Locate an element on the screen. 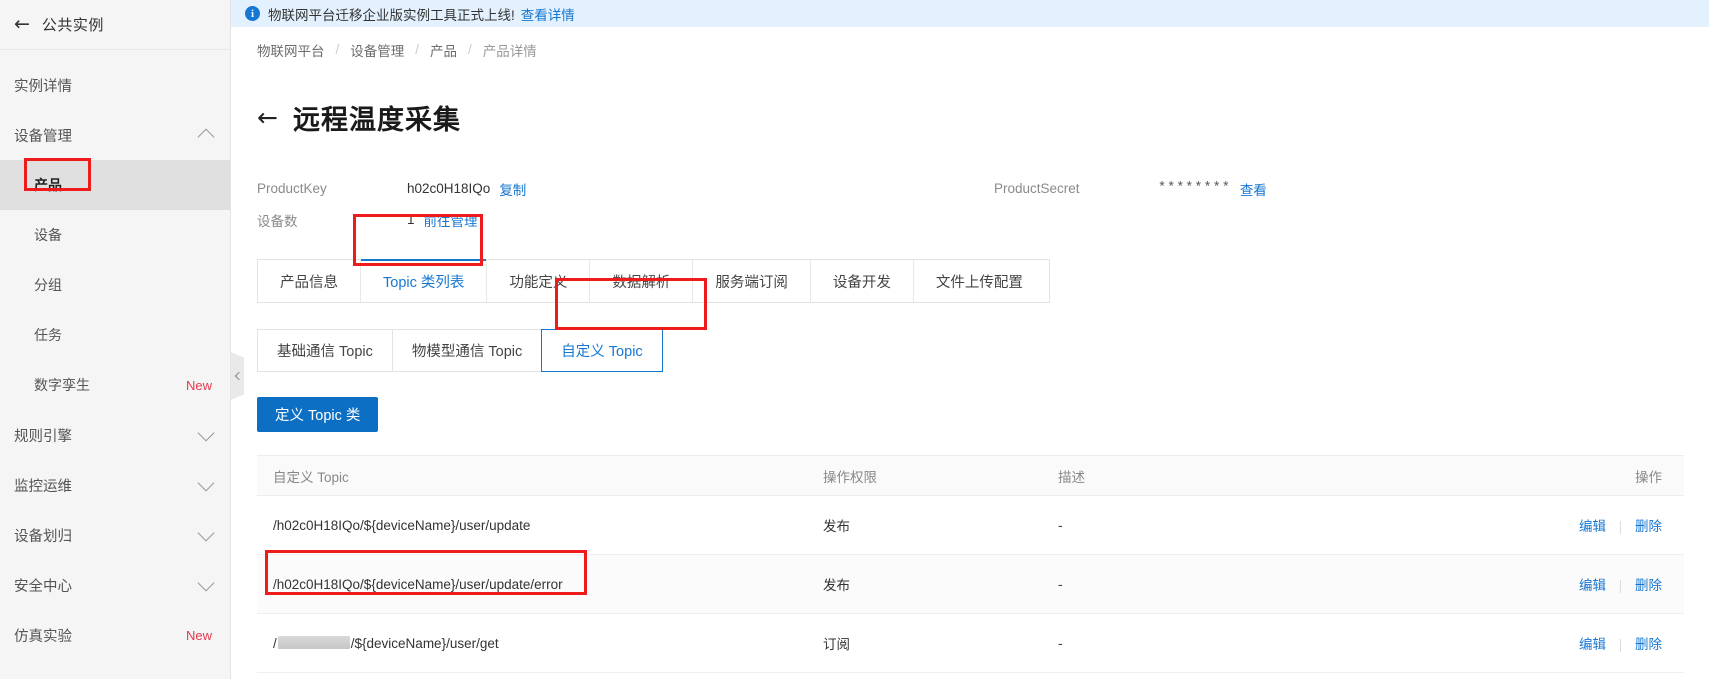 Image resolution: width=1709 pixels, height=679 pixels. define-topic-class-button: 定义 Topic 类 is located at coordinates (318, 415).